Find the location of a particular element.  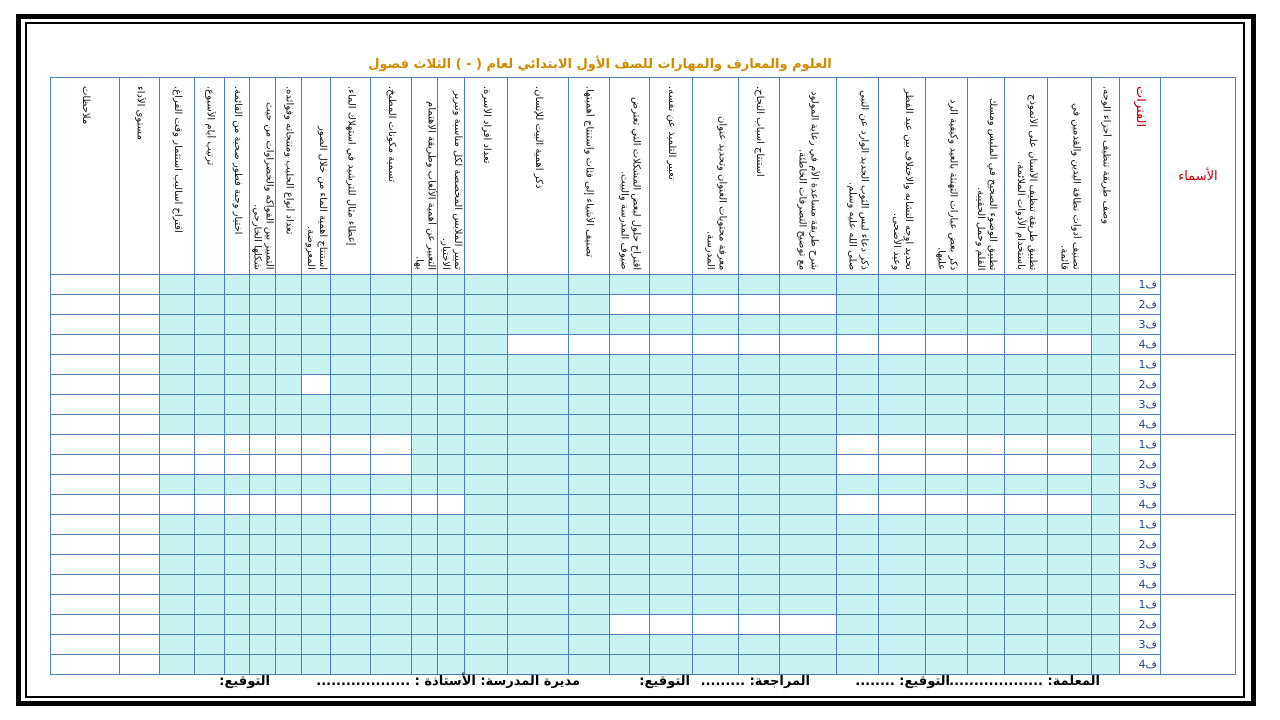

student-name-cell is located at coordinates (1197, 394).